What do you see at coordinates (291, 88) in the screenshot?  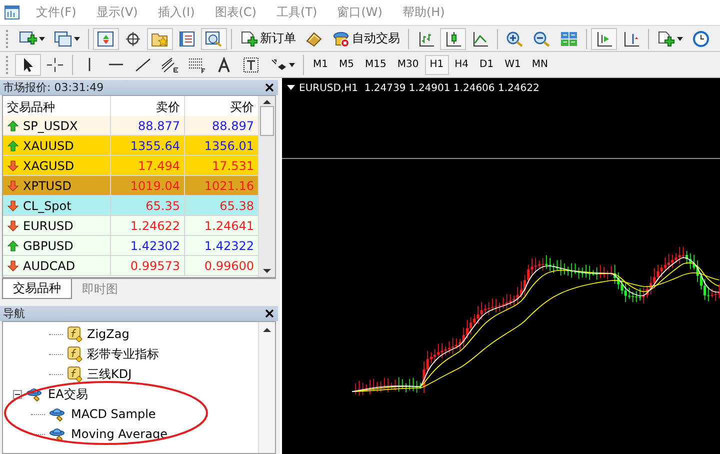 I see `dropdown-triangle-icon` at bounding box center [291, 88].